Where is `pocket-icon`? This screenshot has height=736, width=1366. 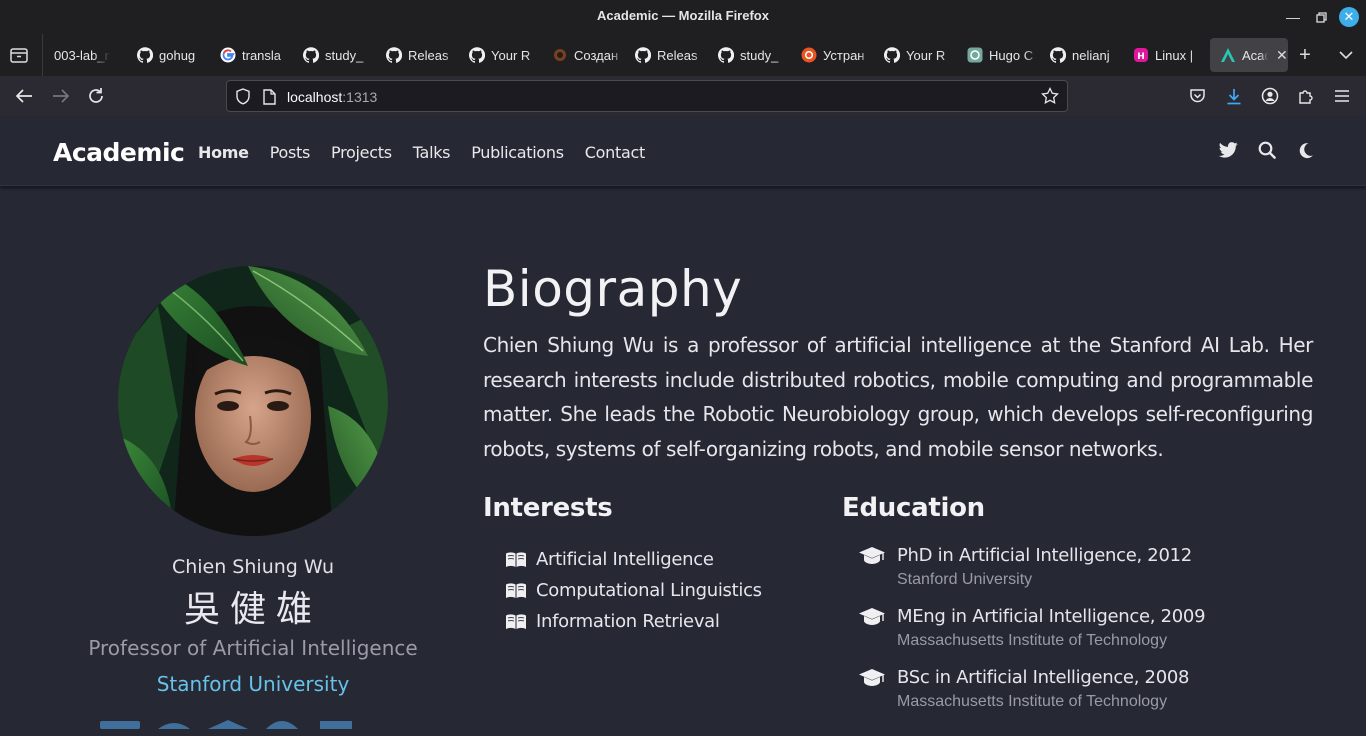 pocket-icon is located at coordinates (1197, 96).